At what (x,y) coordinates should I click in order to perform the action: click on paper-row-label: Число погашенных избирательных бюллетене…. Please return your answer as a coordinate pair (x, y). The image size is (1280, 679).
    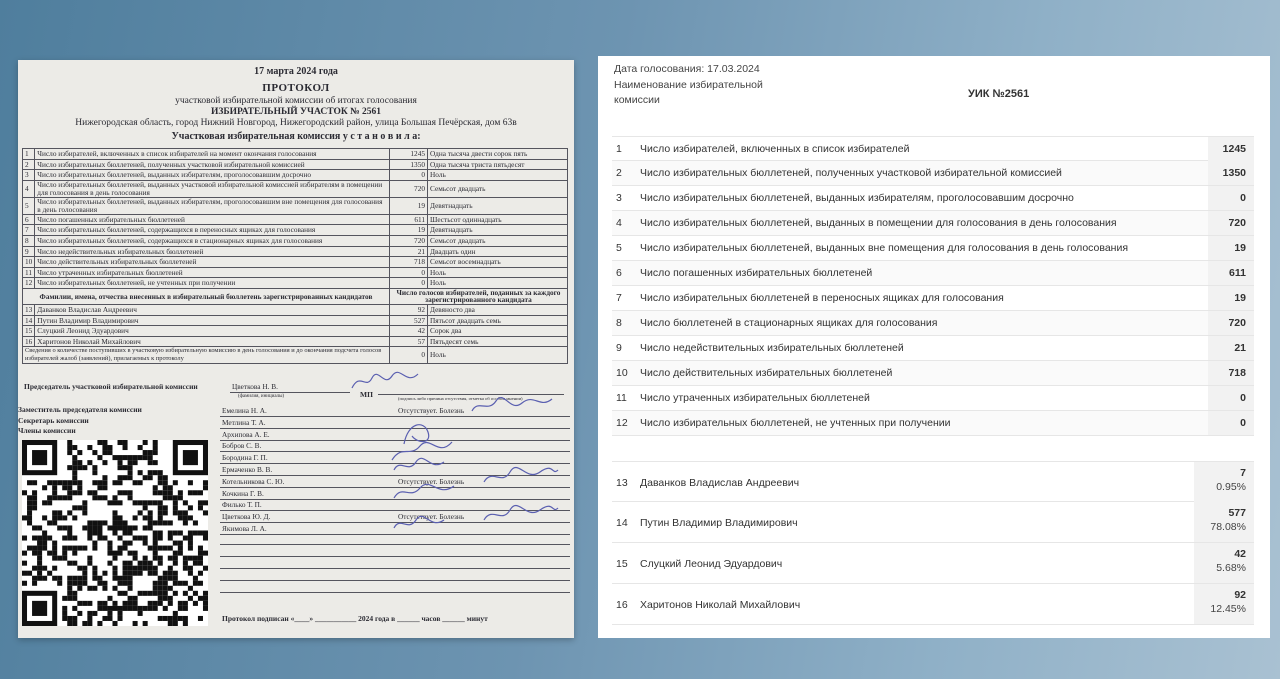
    Looking at the image, I should click on (212, 219).